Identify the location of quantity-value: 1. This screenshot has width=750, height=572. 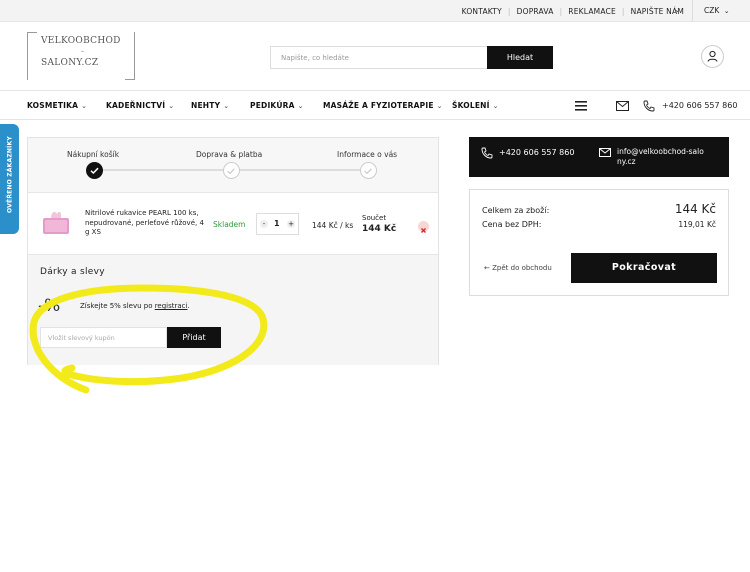
(277, 223).